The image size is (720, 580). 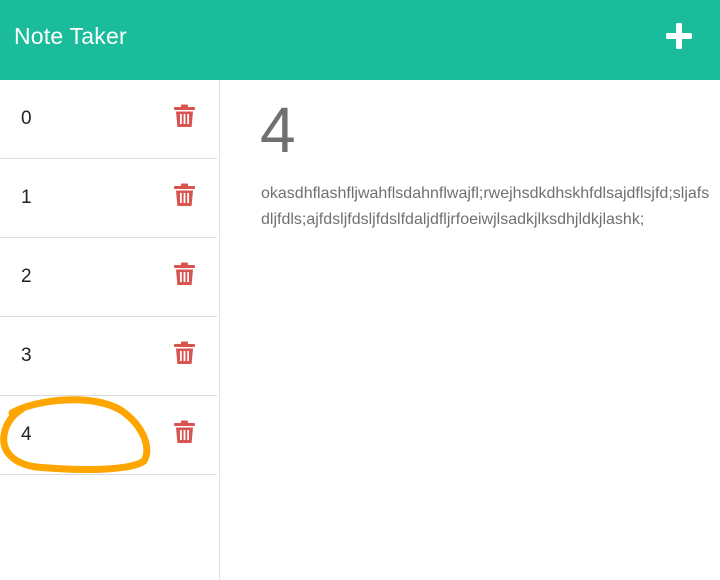 I want to click on note-list-item-title: 3, so click(x=26, y=356).